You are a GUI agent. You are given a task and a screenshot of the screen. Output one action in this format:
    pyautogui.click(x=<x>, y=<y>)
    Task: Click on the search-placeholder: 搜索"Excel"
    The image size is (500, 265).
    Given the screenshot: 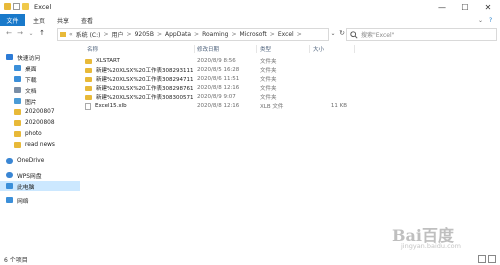 What is the action you would take?
    pyautogui.click(x=378, y=35)
    